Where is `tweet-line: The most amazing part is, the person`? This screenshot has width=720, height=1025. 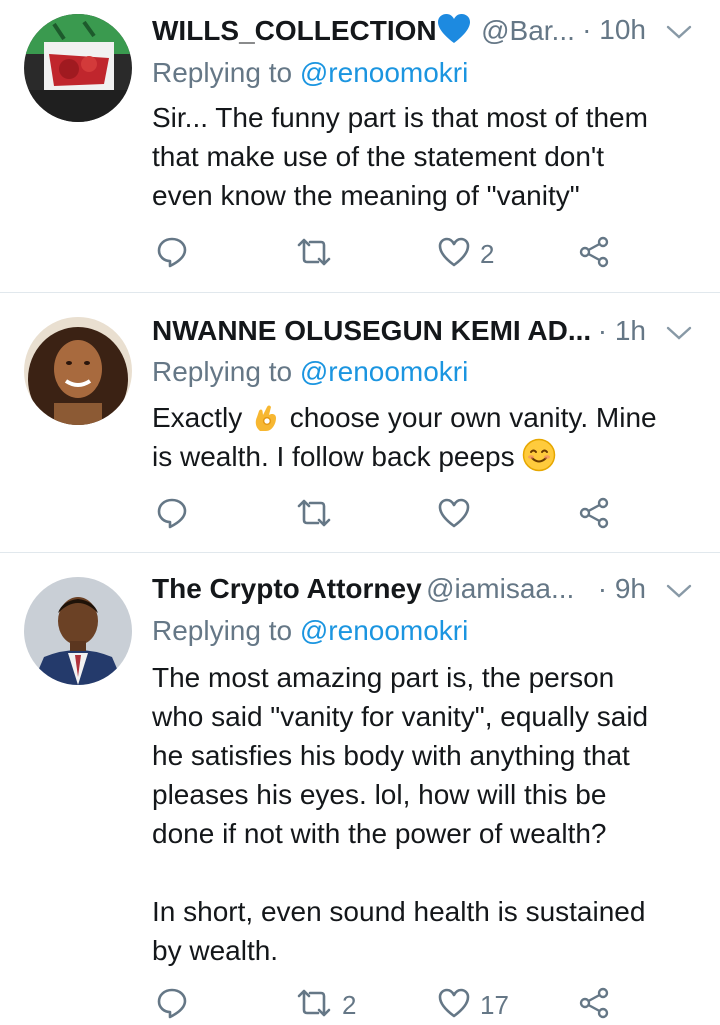
tweet-line: The most amazing part is, the person is located at coordinates (383, 677).